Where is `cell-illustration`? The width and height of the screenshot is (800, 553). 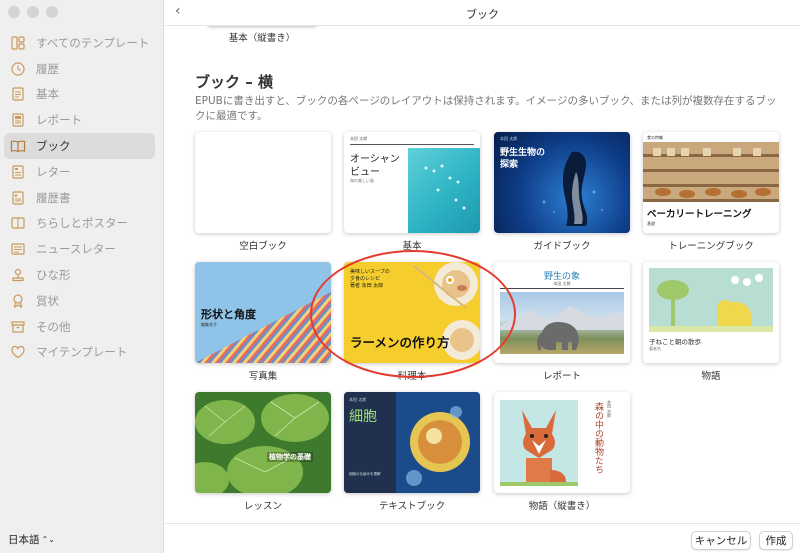 cell-illustration is located at coordinates (438, 442).